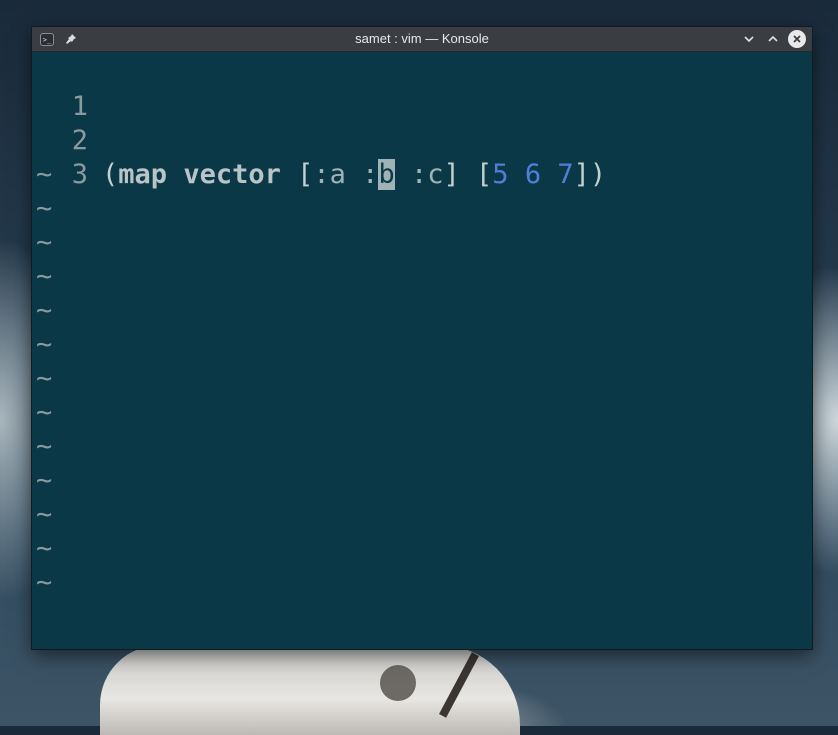  What do you see at coordinates (427, 174) in the screenshot?
I see `keyword-c: :c` at bounding box center [427, 174].